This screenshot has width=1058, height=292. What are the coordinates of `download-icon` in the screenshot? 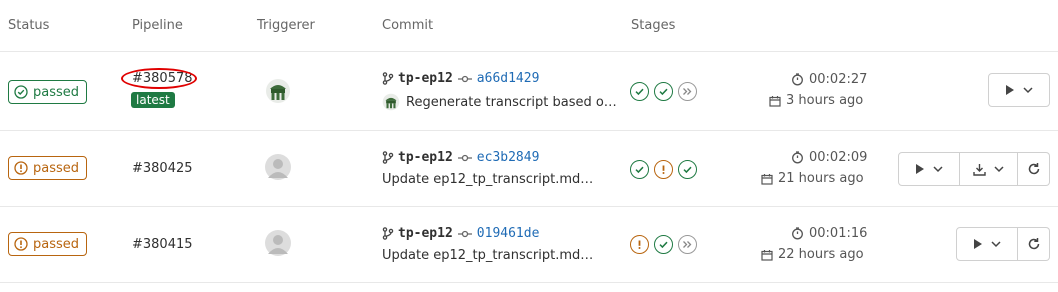 It's located at (979, 169).